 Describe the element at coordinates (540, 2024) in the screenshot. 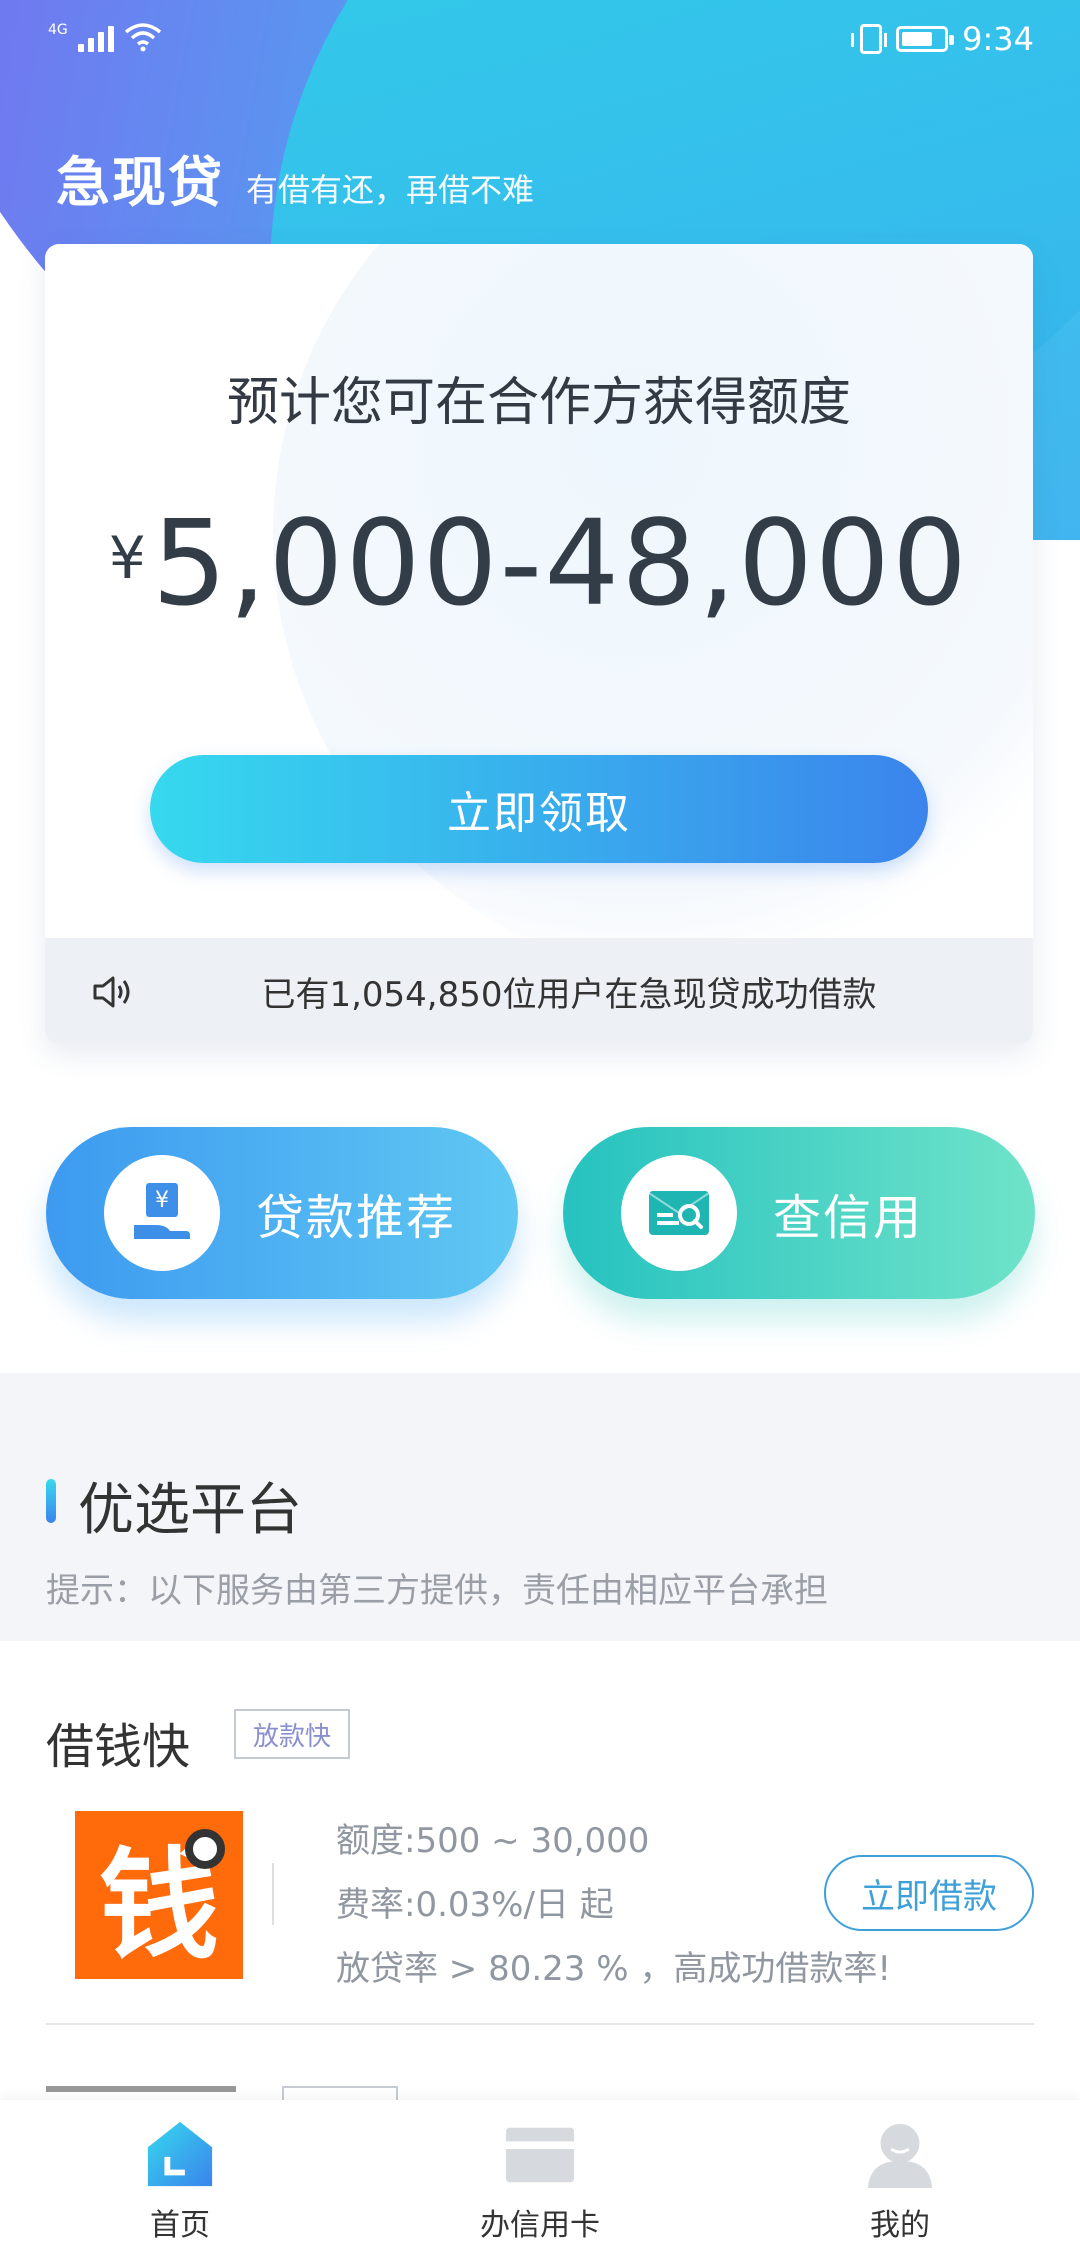

I see `item-divider` at that location.